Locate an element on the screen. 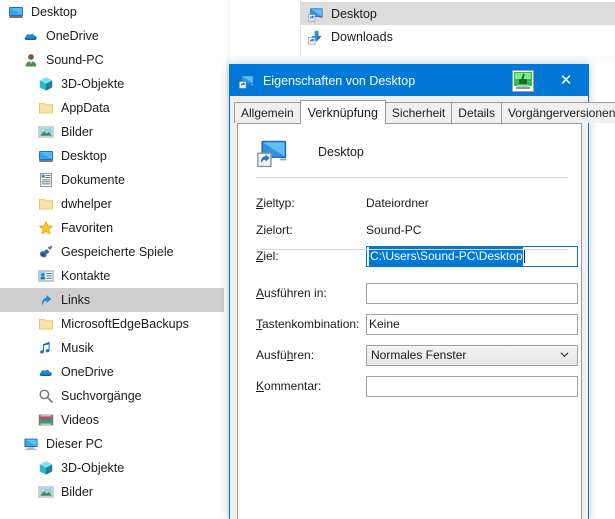  tree-item-label: Musik is located at coordinates (77, 348).